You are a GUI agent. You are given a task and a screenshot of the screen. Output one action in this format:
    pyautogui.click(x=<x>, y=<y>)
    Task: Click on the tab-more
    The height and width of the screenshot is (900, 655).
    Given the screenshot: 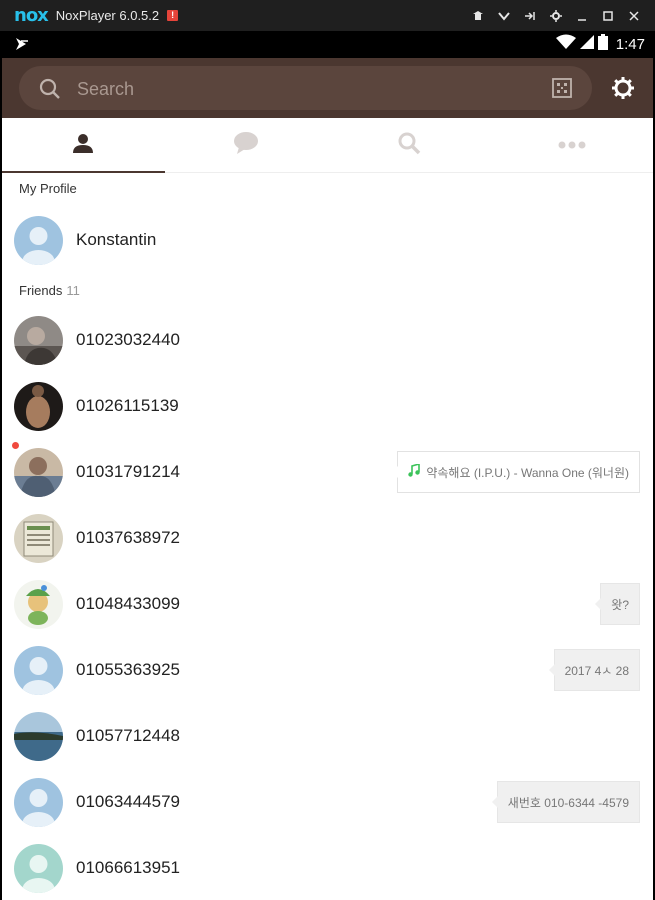 What is the action you would take?
    pyautogui.click(x=571, y=145)
    